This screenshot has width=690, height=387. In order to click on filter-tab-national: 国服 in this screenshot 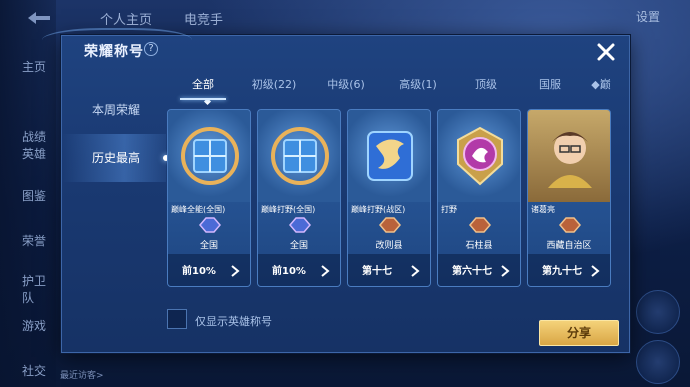, I will do `click(550, 87)`.